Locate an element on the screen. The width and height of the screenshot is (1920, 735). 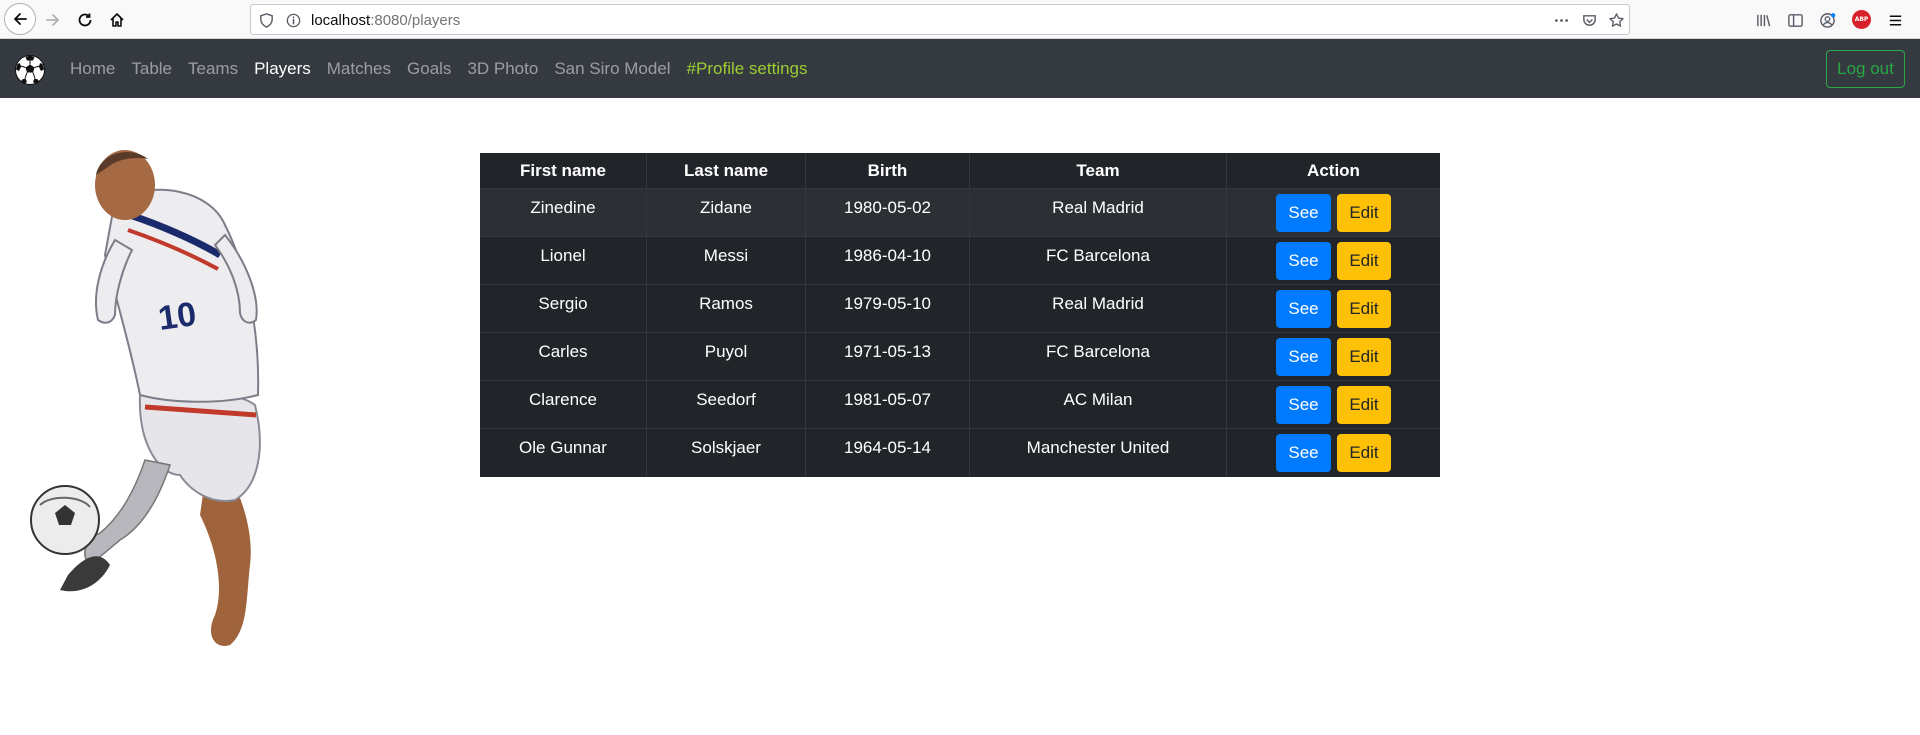
cell-birth: 1986-04-10 is located at coordinates (887, 260).